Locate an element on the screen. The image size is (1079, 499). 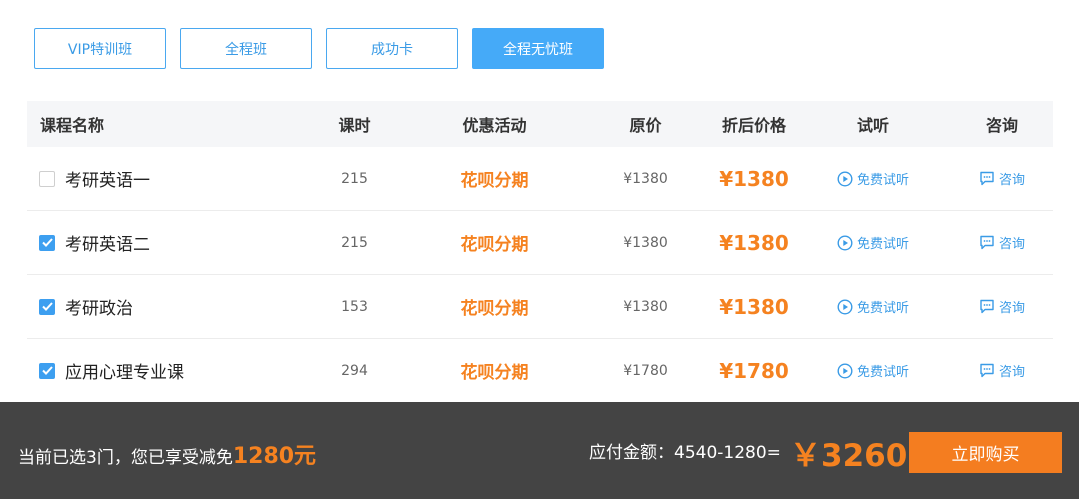
total-amount: ￥3260 is located at coordinates (849, 456).